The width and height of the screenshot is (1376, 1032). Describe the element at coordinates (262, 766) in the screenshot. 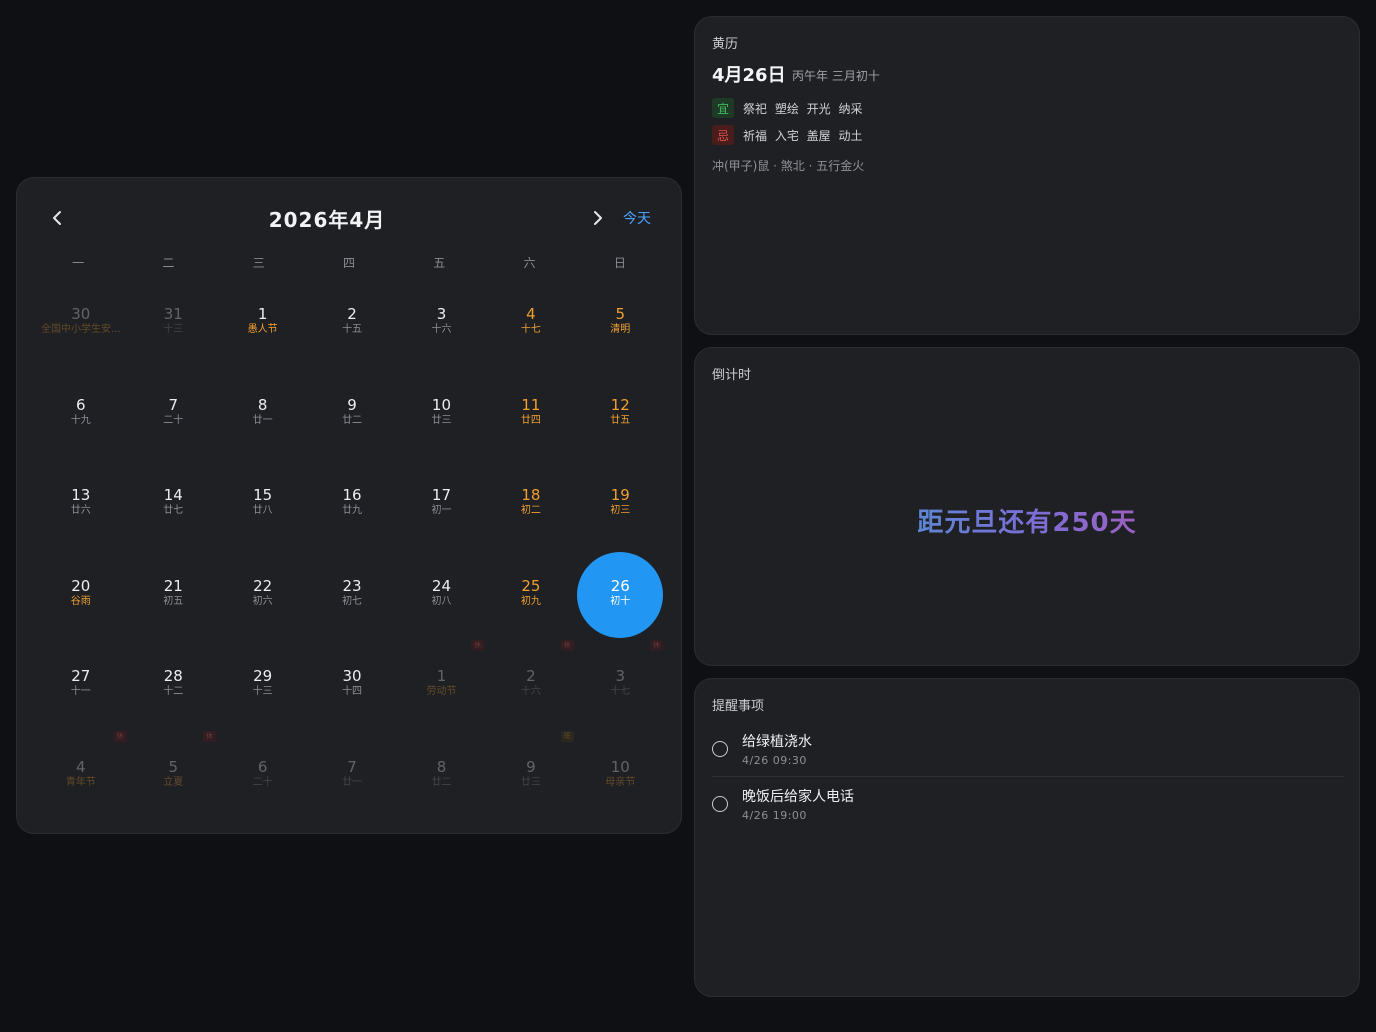

I see `day-number: 6` at that location.